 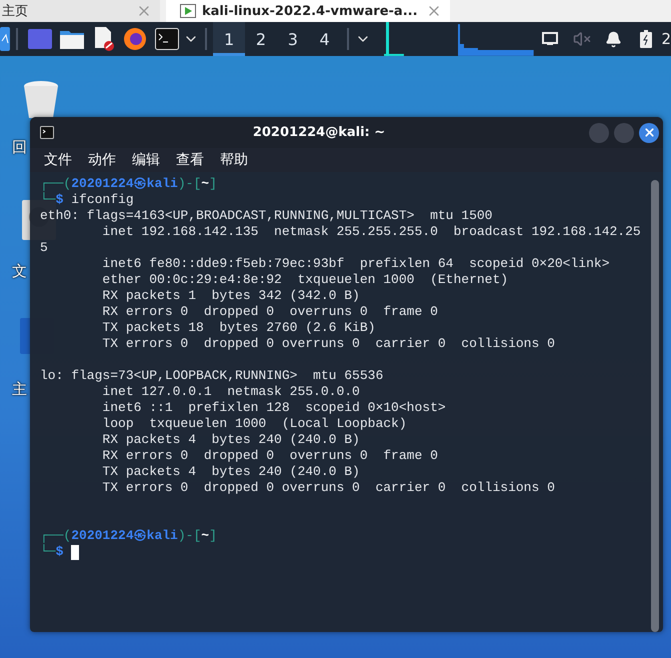 What do you see at coordinates (190, 160) in the screenshot?
I see `menu-item: 查看` at bounding box center [190, 160].